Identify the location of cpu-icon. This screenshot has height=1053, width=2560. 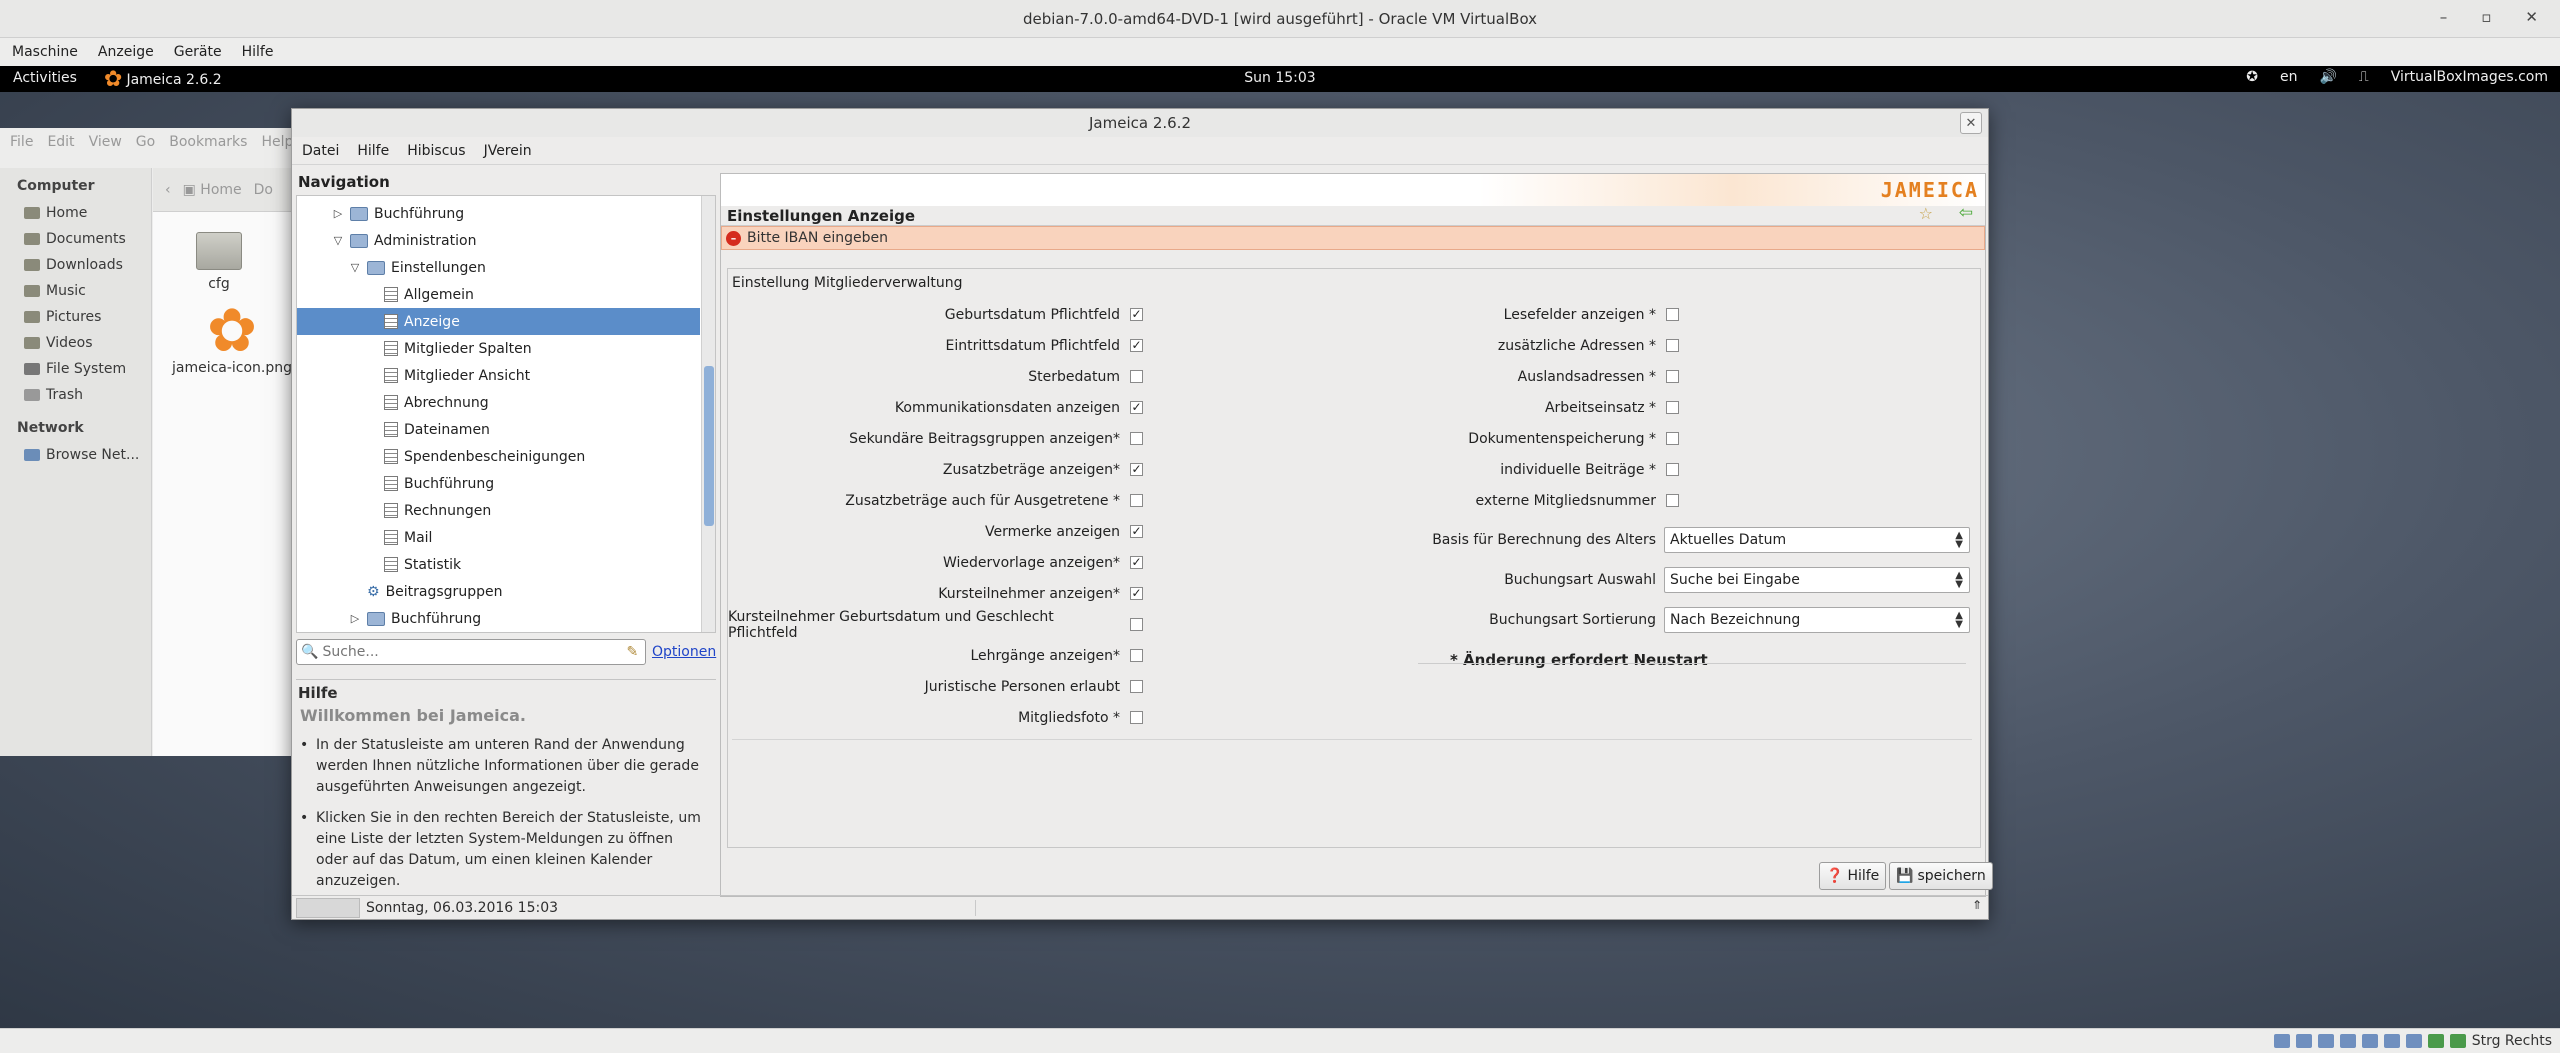
(2435, 1041).